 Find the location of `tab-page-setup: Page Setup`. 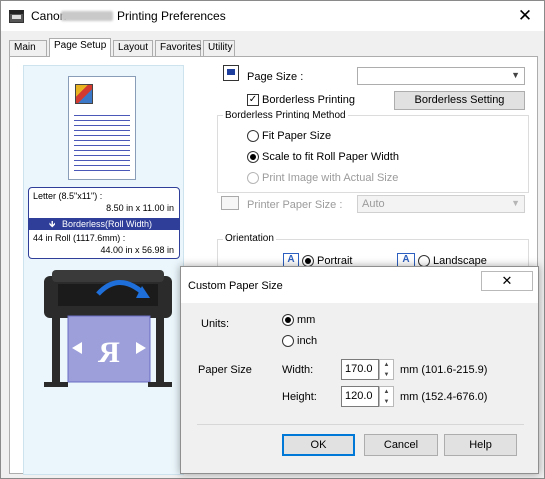

tab-page-setup: Page Setup is located at coordinates (80, 47).